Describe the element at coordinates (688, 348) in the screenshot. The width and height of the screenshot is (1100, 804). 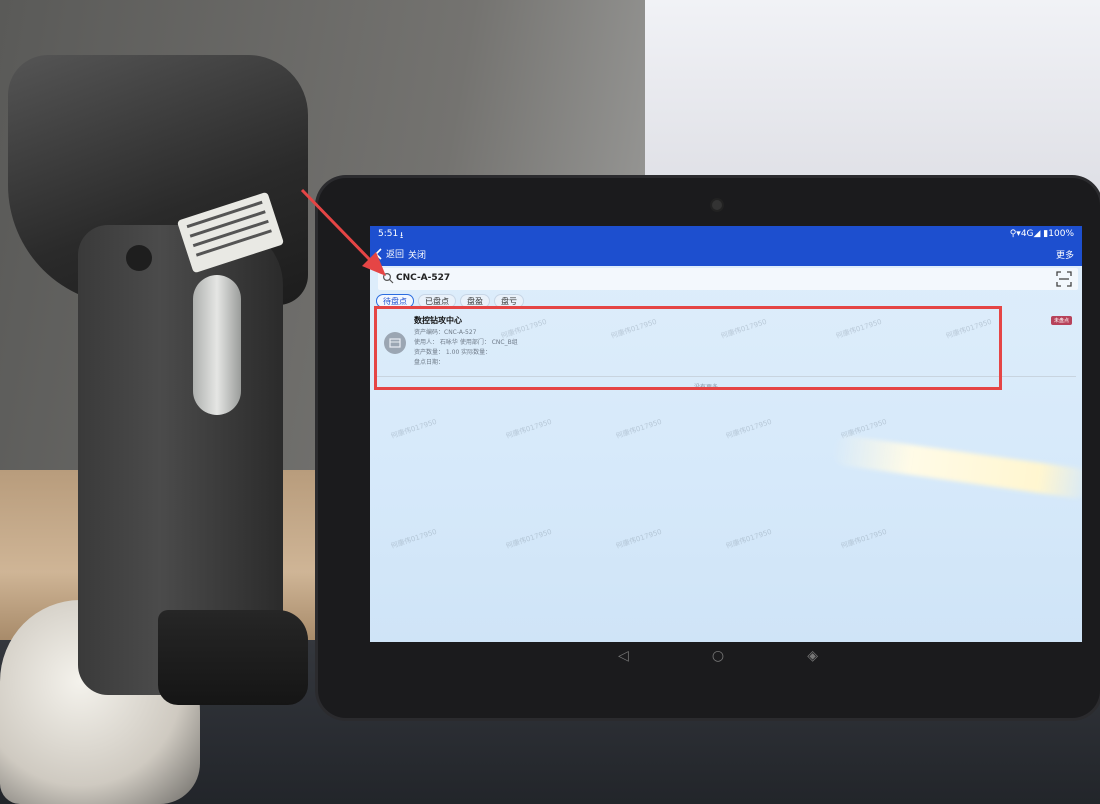
I see `annotation-highlight-box` at that location.